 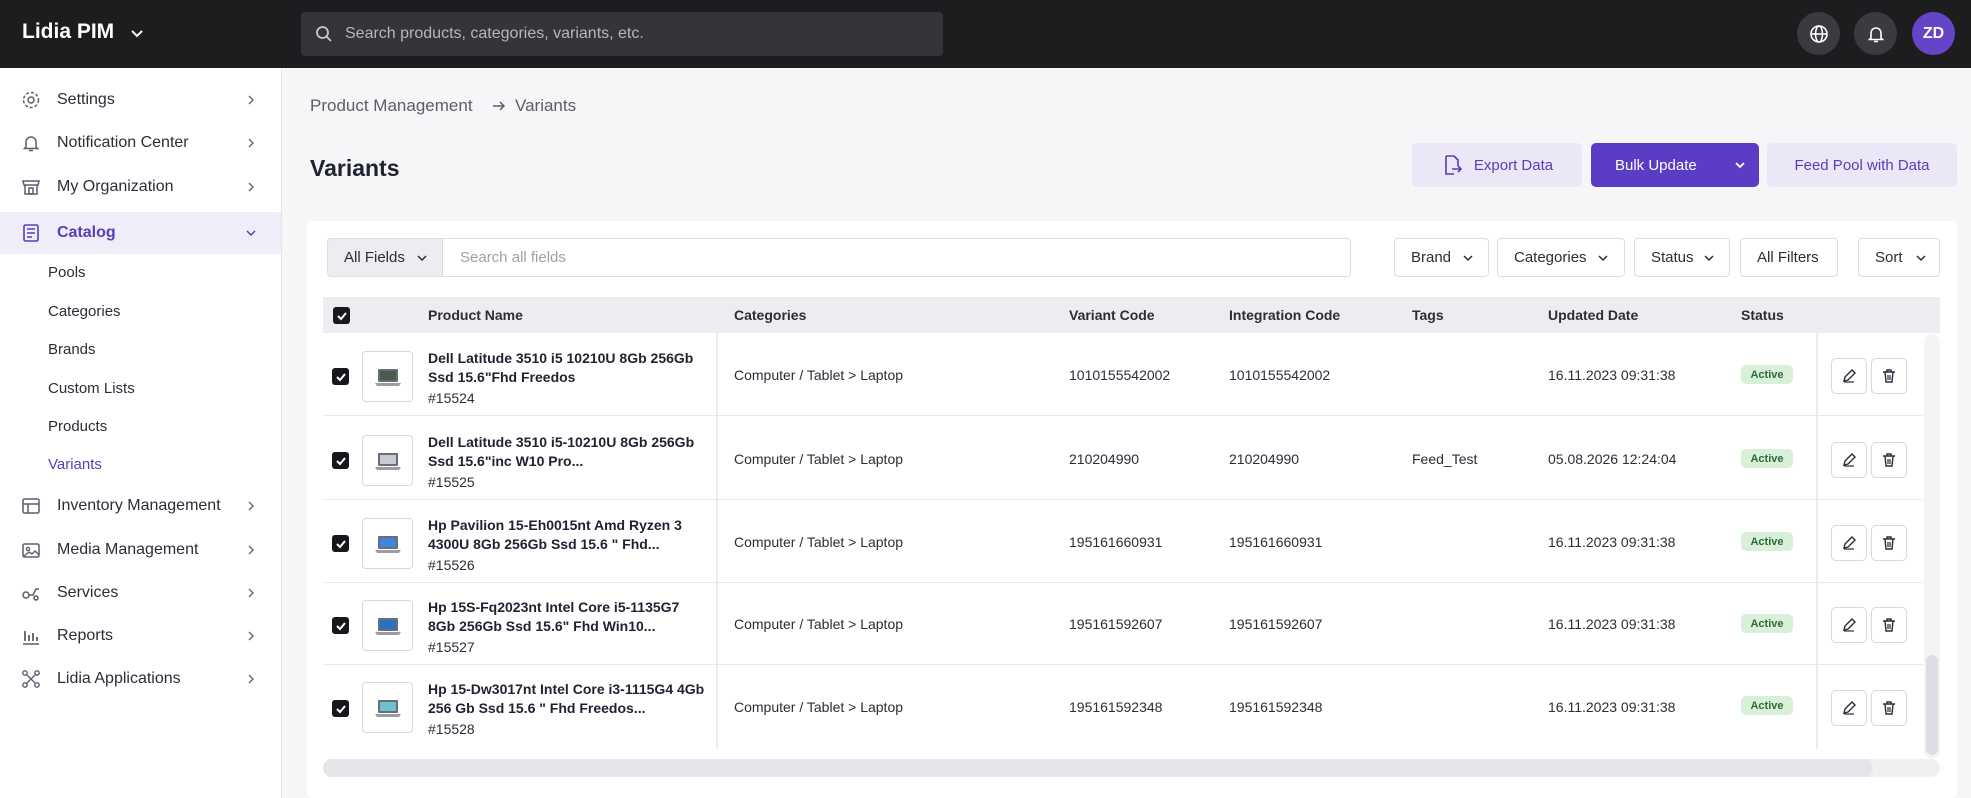 I want to click on categories-filter: Categories, so click(x=1561, y=257).